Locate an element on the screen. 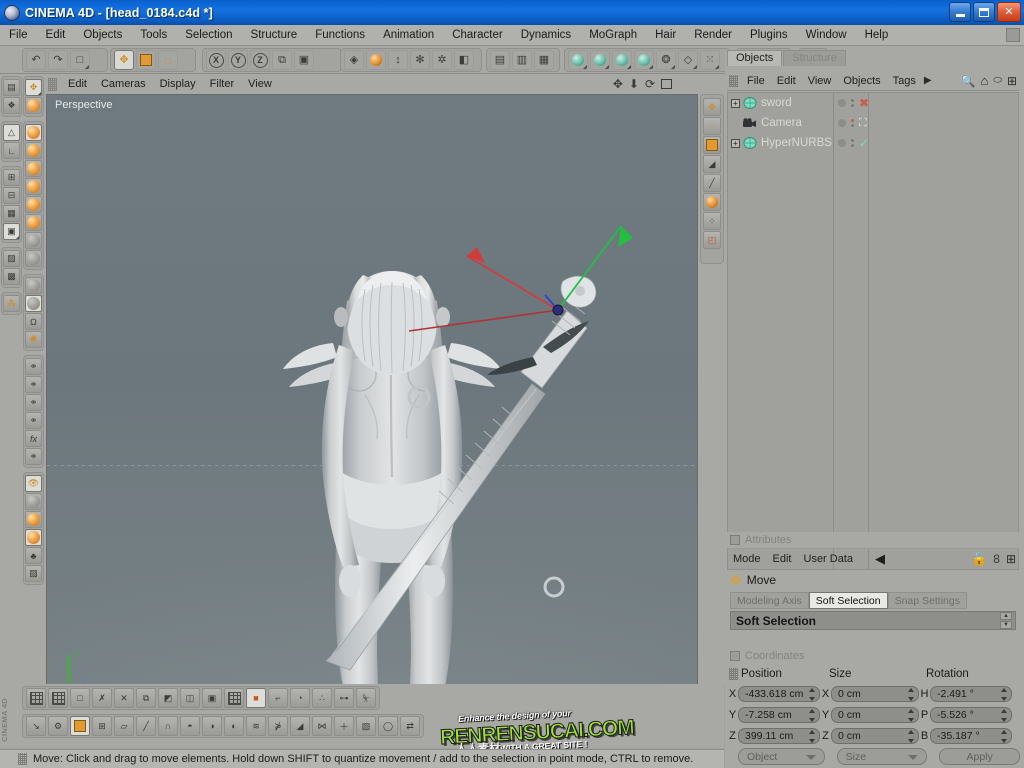 This screenshot has width=1024, height=768. lock-y-axis-icon: Y is located at coordinates (238, 60).